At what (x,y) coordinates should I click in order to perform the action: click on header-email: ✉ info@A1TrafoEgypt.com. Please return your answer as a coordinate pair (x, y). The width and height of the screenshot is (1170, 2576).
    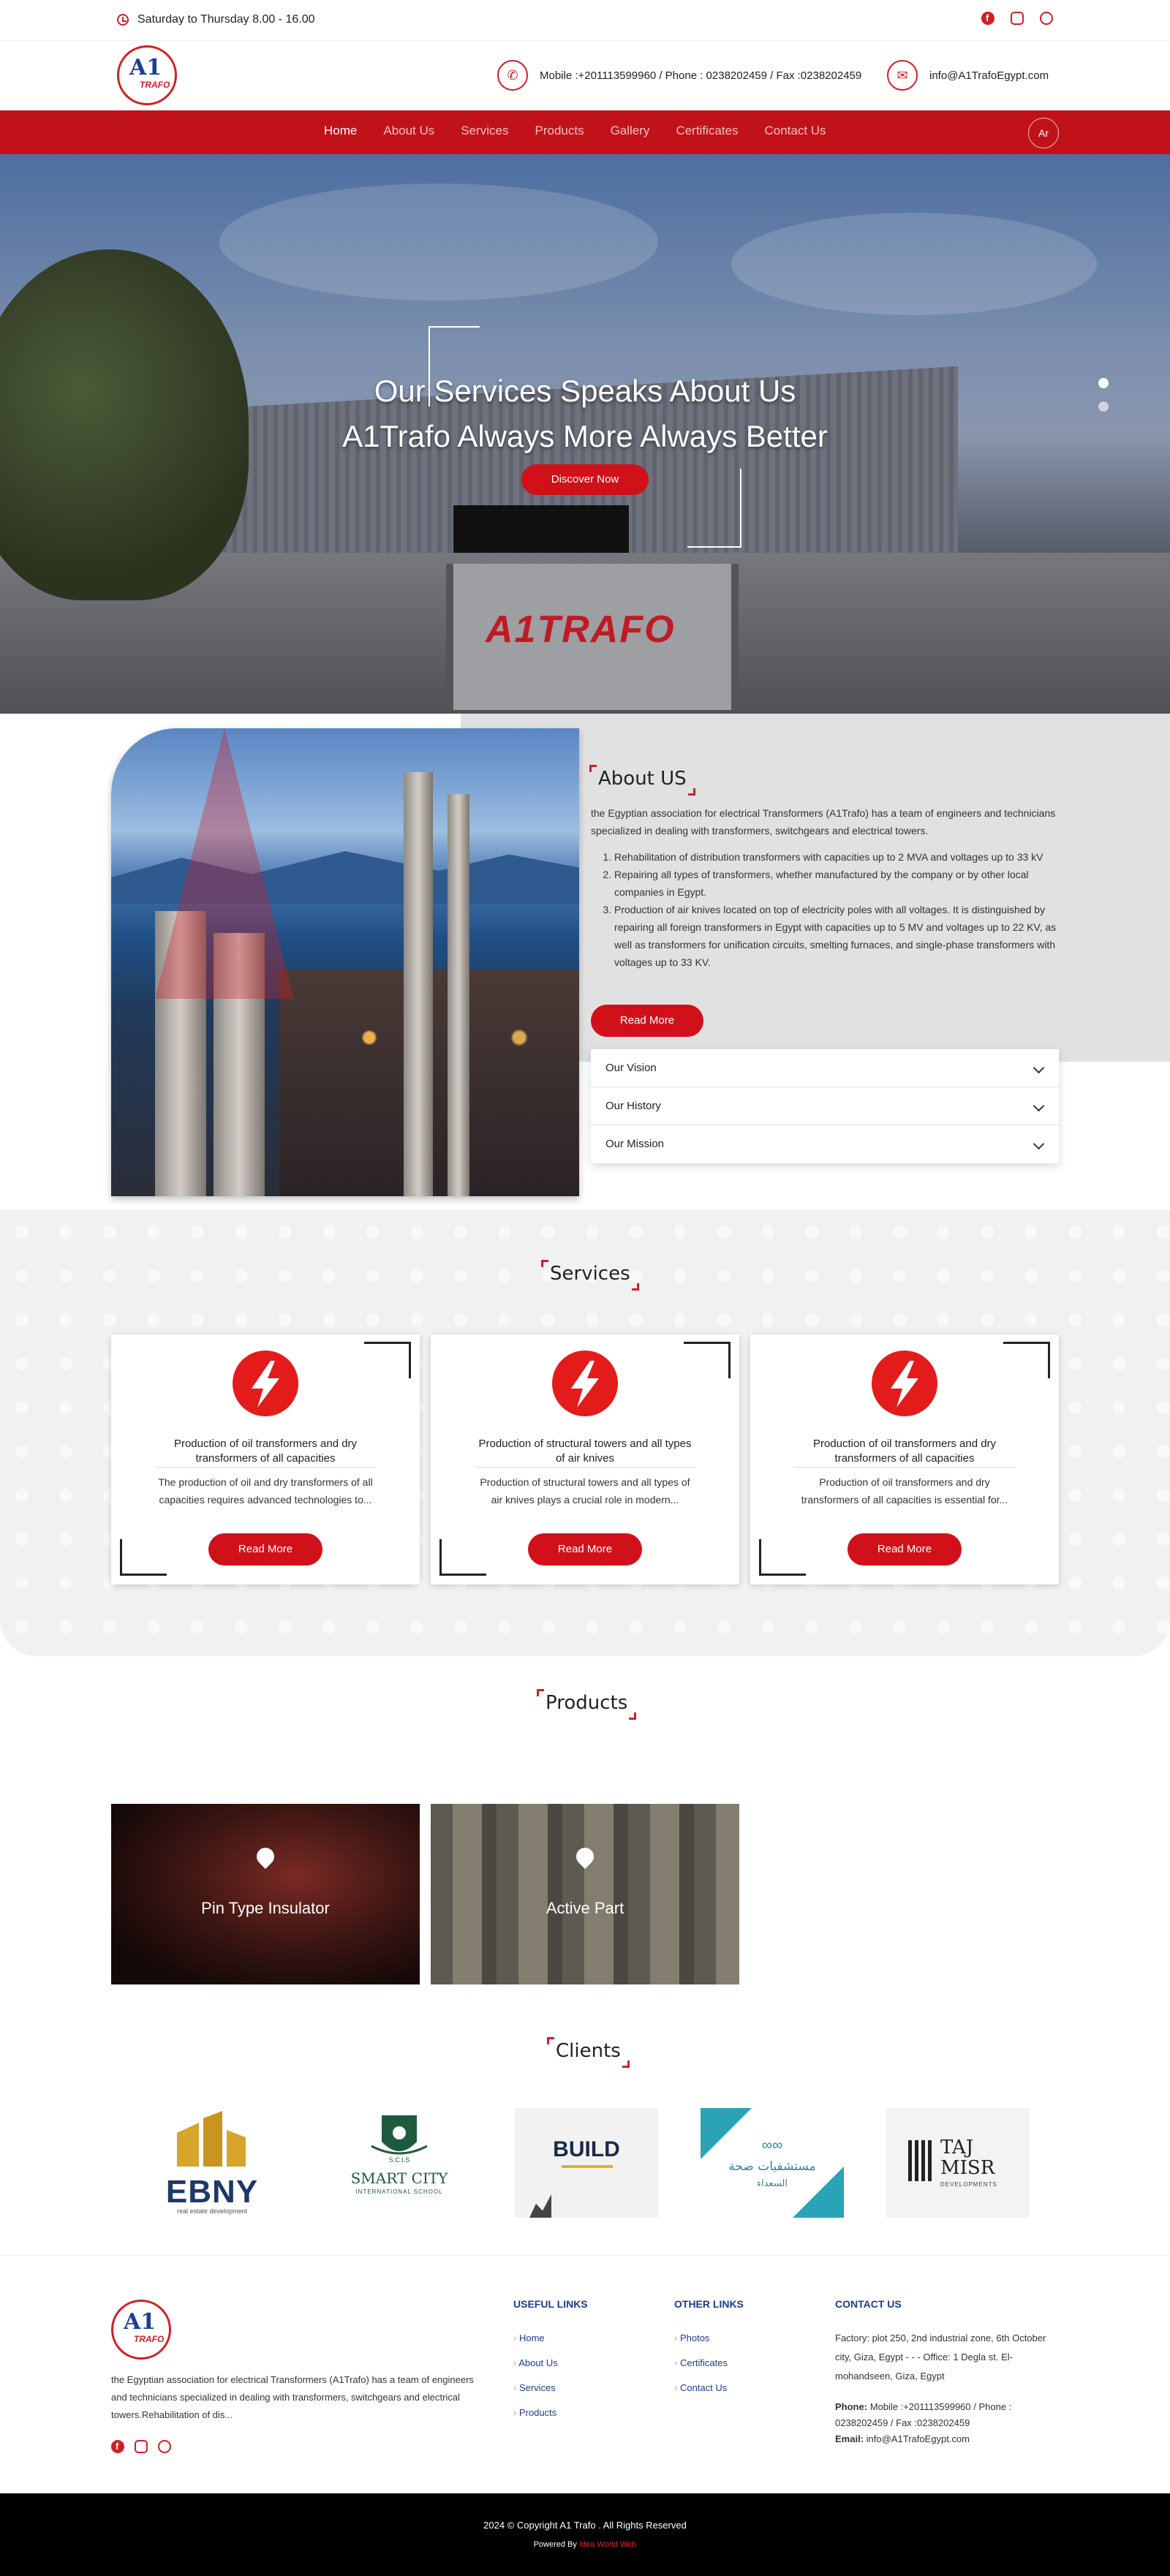
    Looking at the image, I should click on (968, 75).